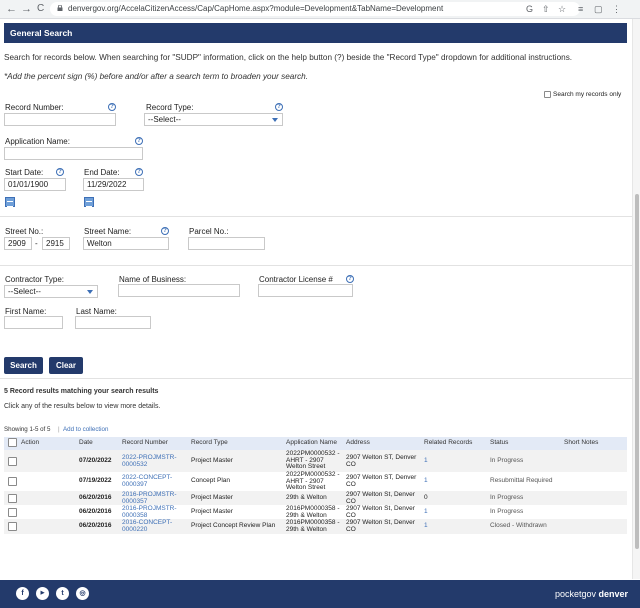  I want to click on column-header-record-number: Record Number, so click(145, 442).